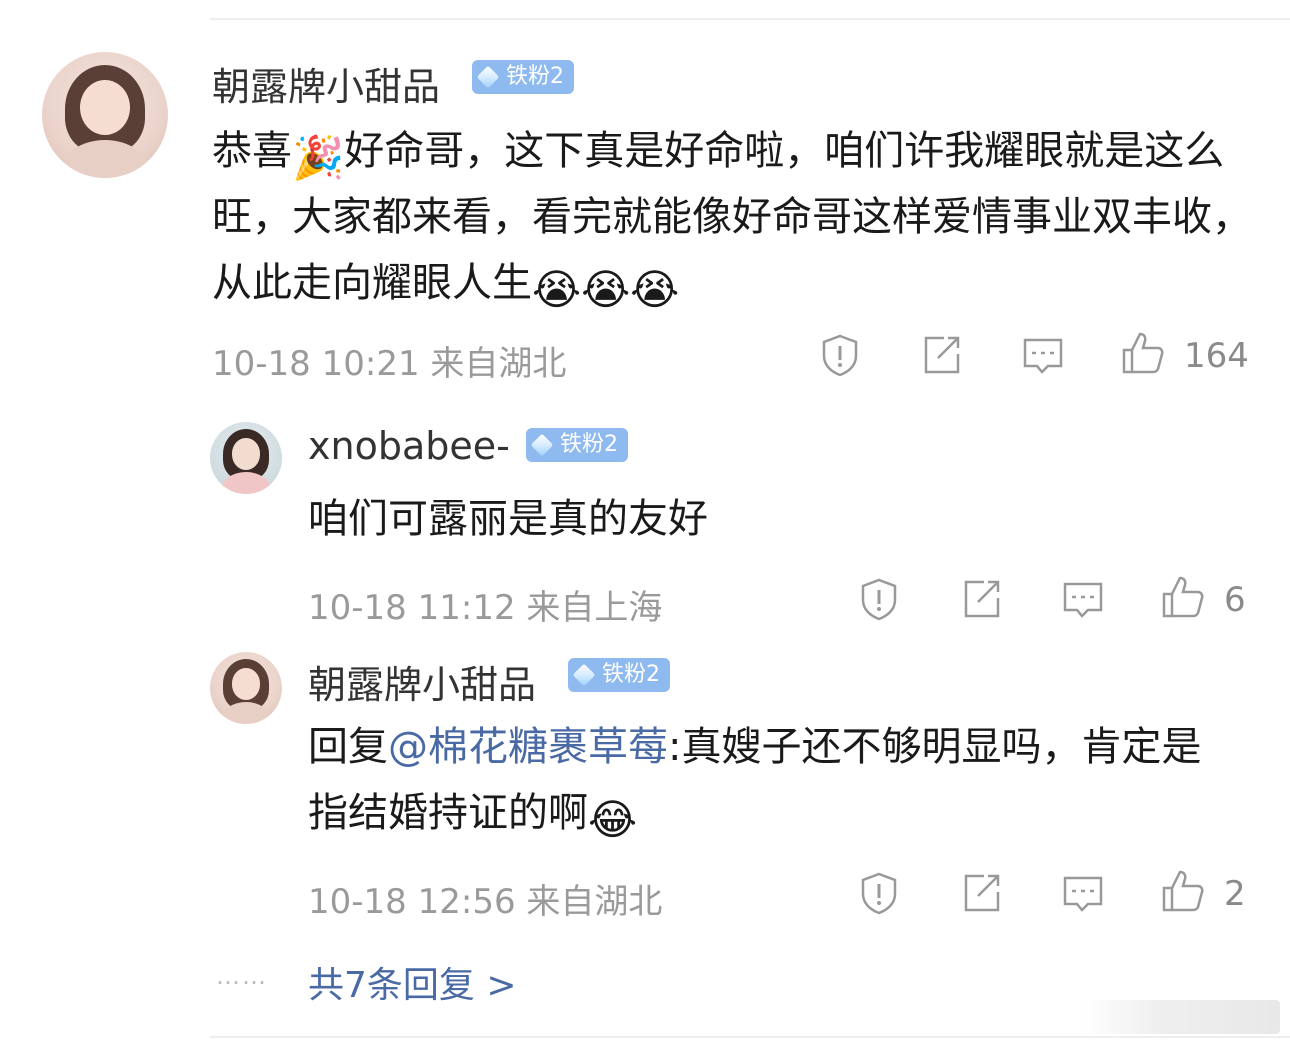 The width and height of the screenshot is (1290, 1048). What do you see at coordinates (508, 519) in the screenshot?
I see `comment-text: 咱们可露丽是真的友好` at bounding box center [508, 519].